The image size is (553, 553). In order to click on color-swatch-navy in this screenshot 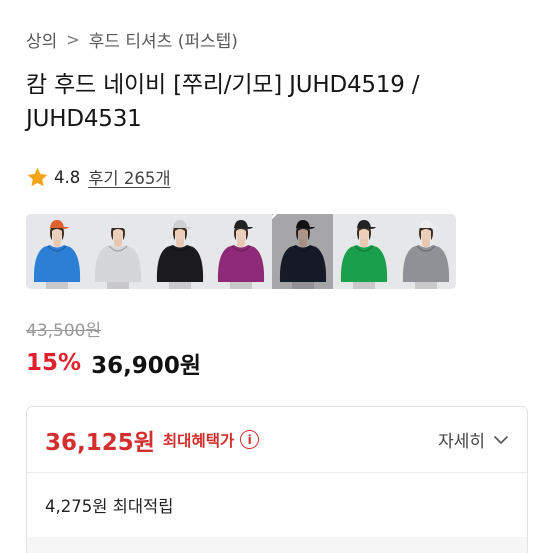, I will do `click(302, 251)`.